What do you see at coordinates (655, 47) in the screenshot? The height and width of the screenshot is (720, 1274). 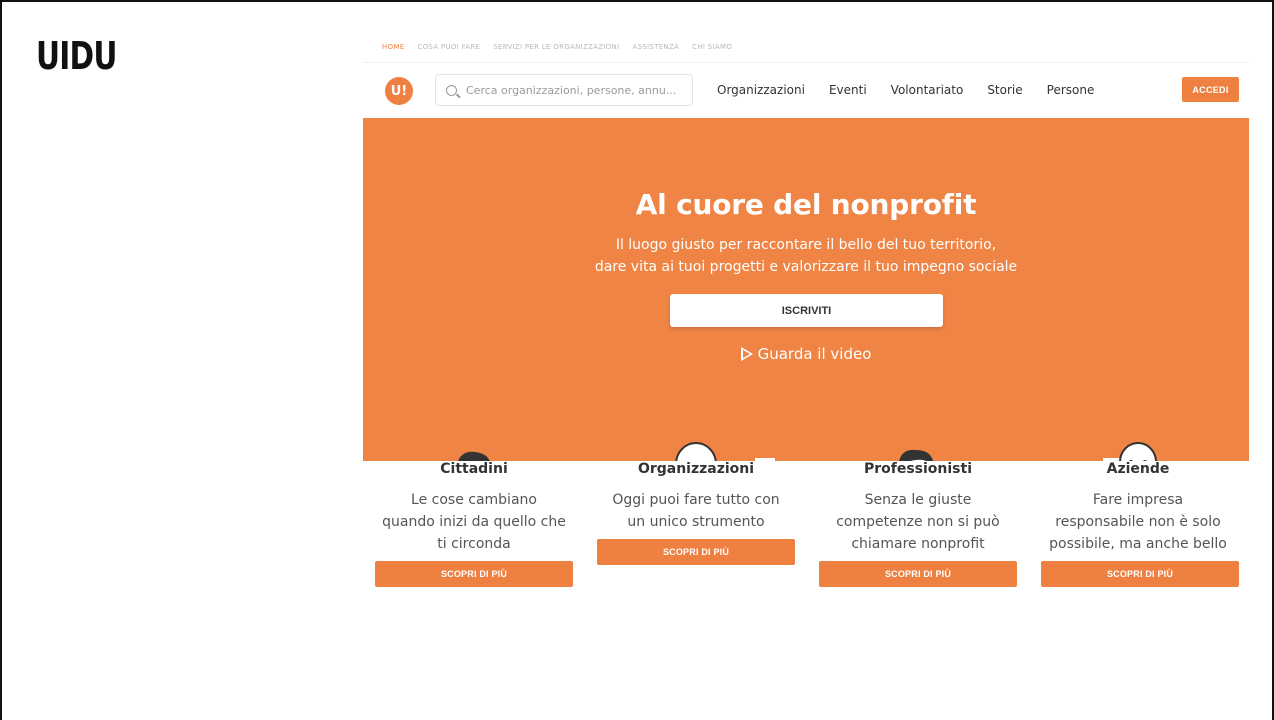 I see `topbar-link-assistenza: ASSISTENZA` at bounding box center [655, 47].